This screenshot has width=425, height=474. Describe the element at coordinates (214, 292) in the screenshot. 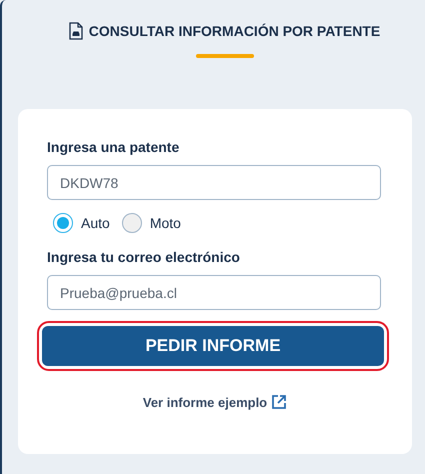

I see `email-input-field: Prueba@prueba.cl` at that location.